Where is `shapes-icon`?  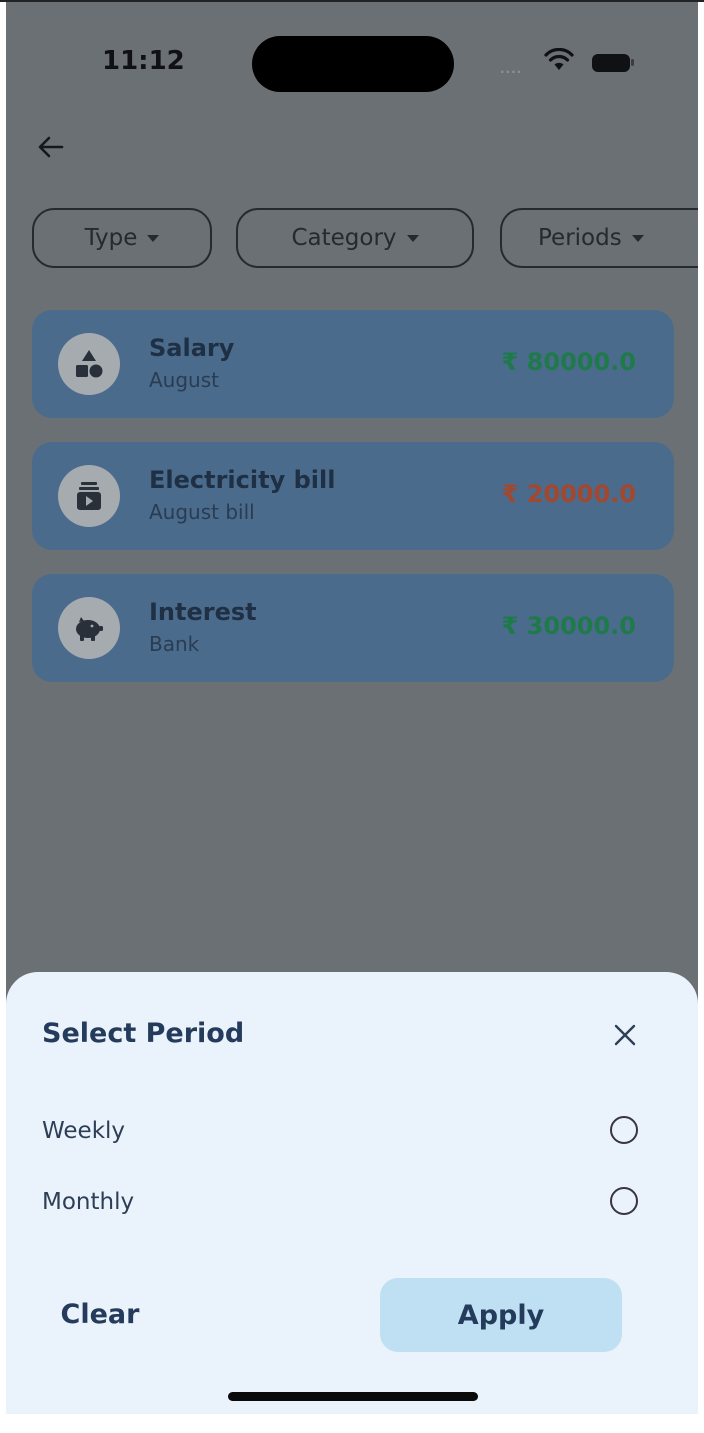
shapes-icon is located at coordinates (89, 364).